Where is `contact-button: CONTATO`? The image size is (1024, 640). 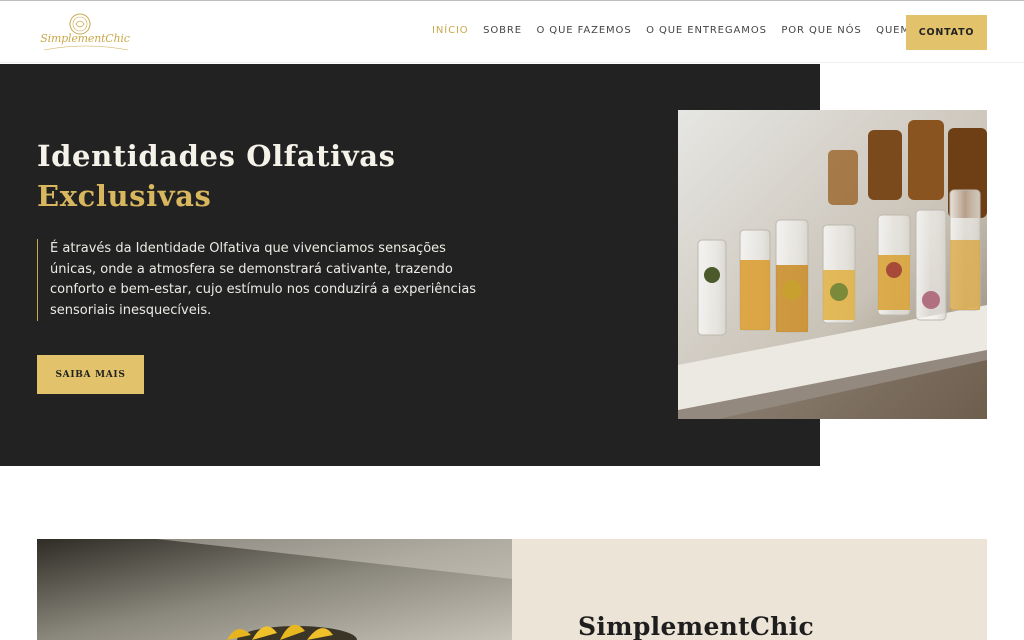 contact-button: CONTATO is located at coordinates (946, 32).